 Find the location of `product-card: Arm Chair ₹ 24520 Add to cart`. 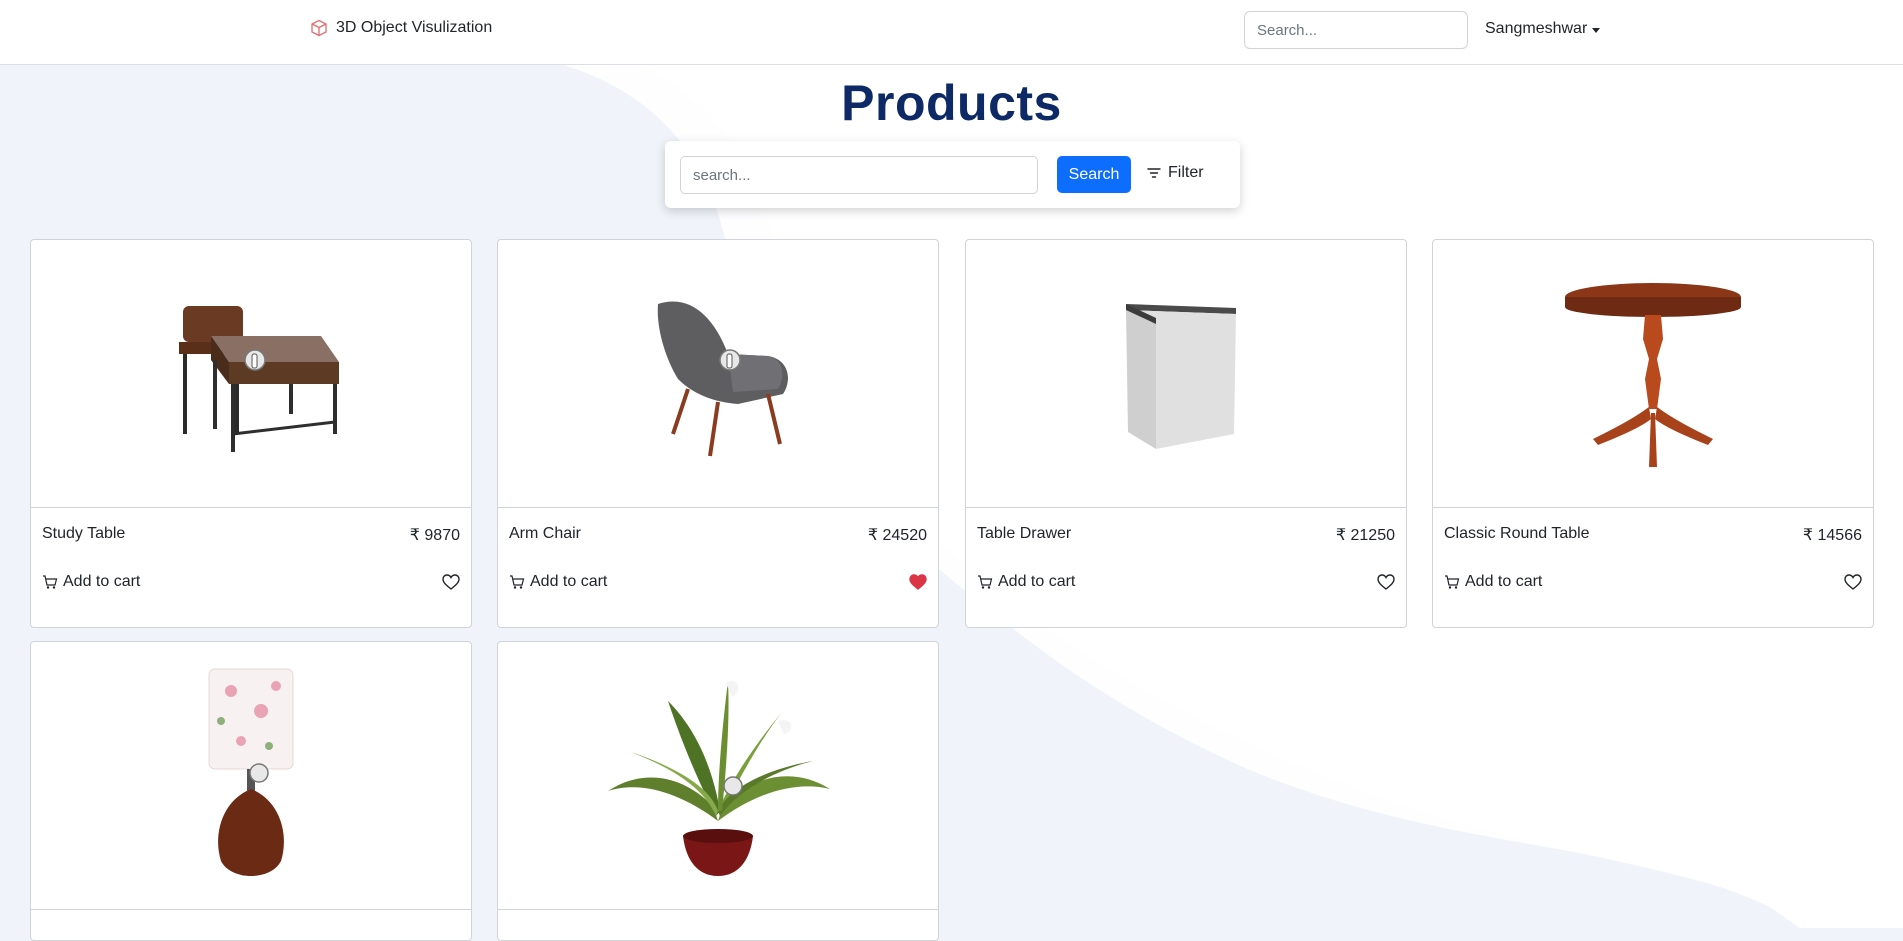

product-card: Arm Chair ₹ 24520 Add to cart is located at coordinates (718, 433).